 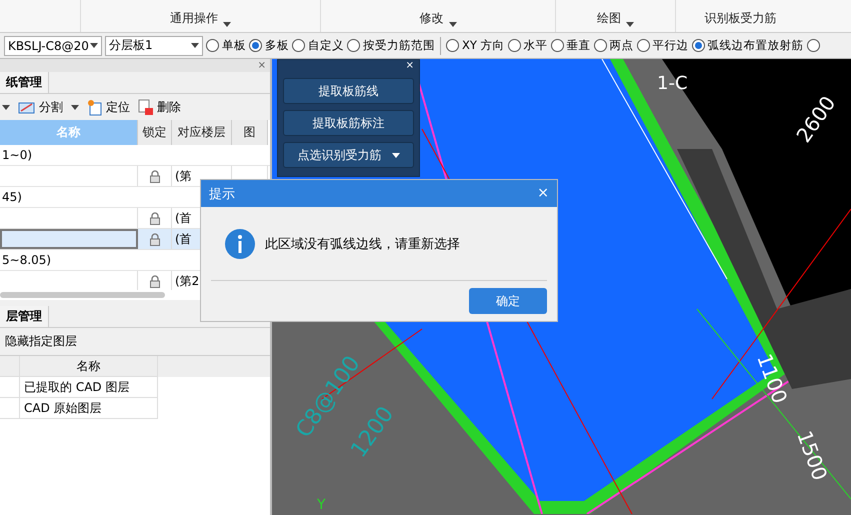 What do you see at coordinates (609, 18) in the screenshot?
I see `ribbon-group-label: 绘图` at bounding box center [609, 18].